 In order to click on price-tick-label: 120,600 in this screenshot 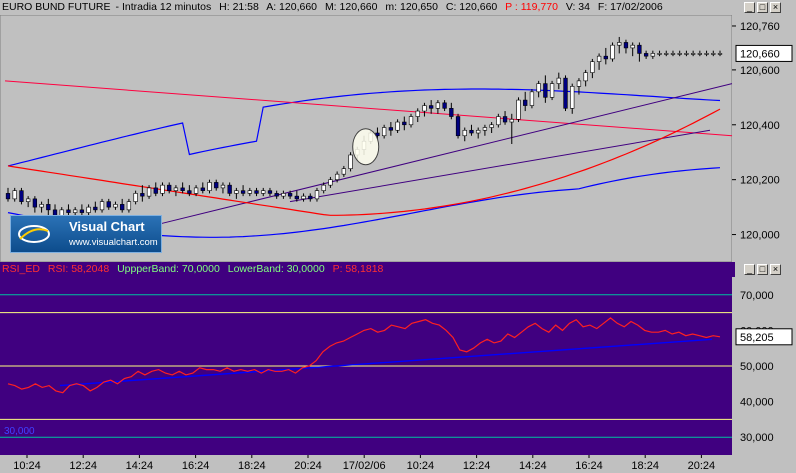, I will do `click(760, 71)`.